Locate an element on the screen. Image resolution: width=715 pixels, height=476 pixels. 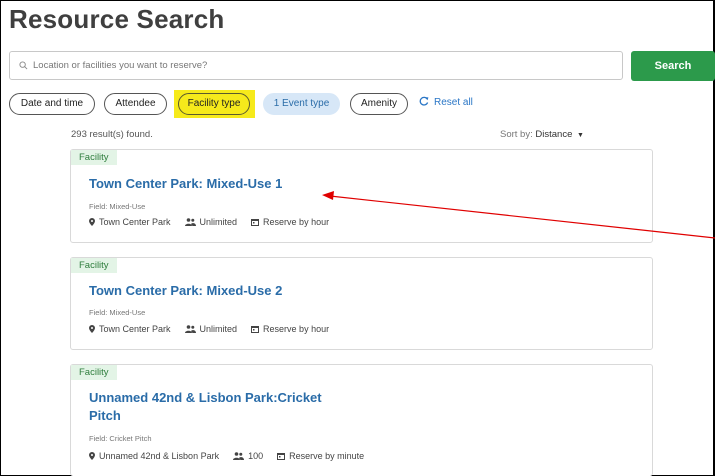
reserve-item: Reserve by minute is located at coordinates (320, 456).